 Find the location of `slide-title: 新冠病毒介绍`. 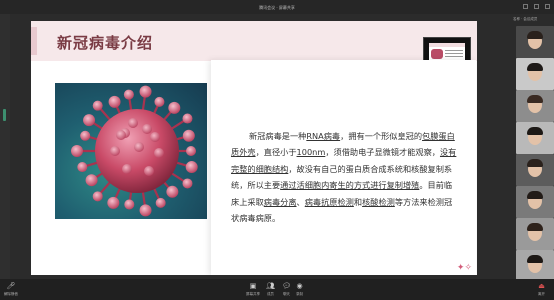

slide-title: 新冠病毒介绍 is located at coordinates (105, 43).